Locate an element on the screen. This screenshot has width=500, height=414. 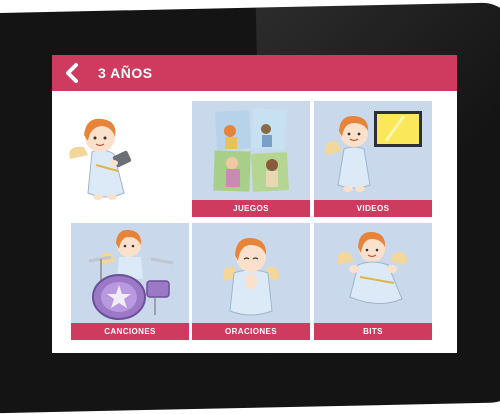
tile-oraciones: ORACIONES is located at coordinates (251, 281).